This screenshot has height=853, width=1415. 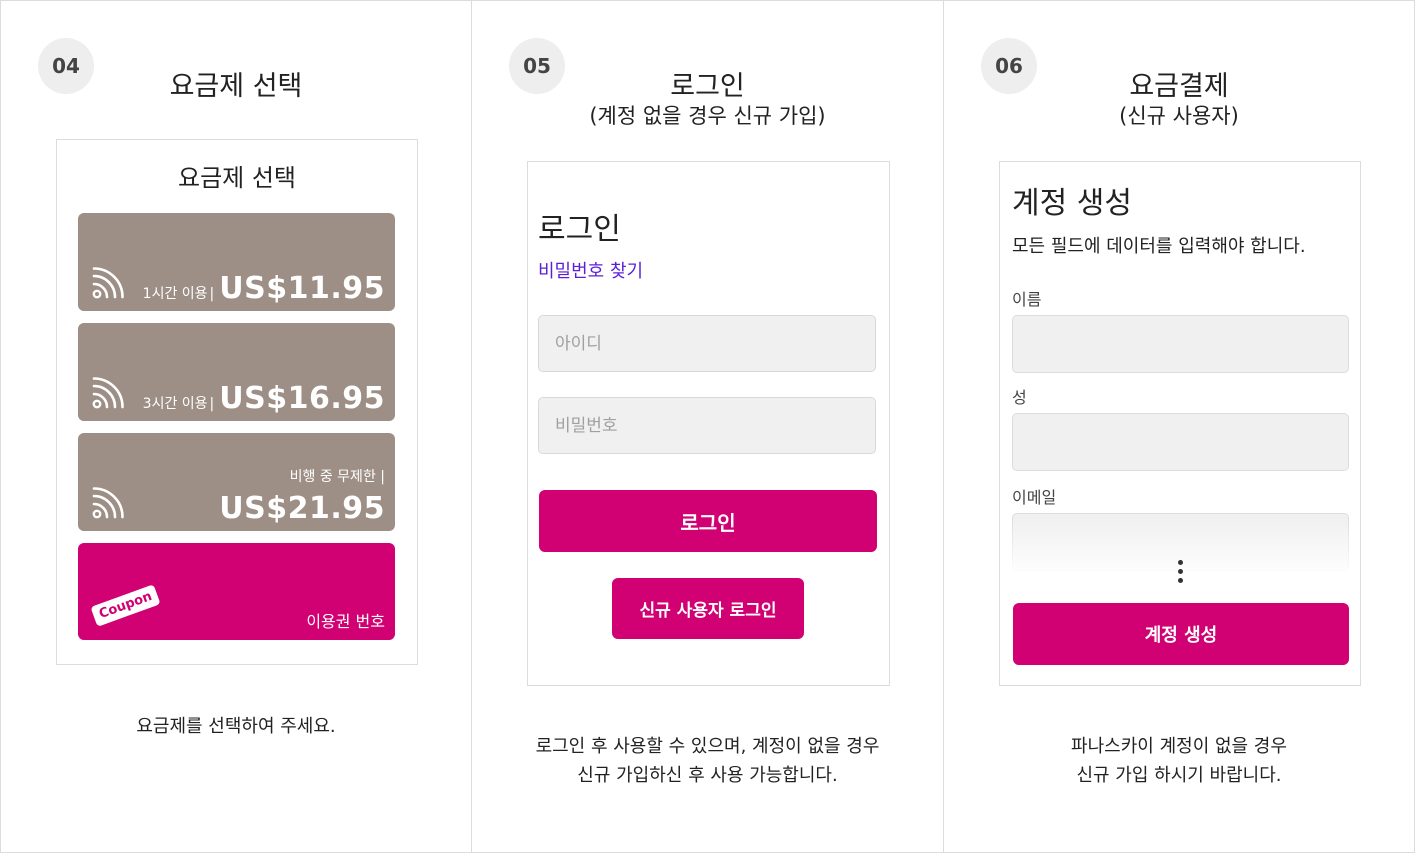 What do you see at coordinates (1019, 397) in the screenshot?
I see `last-name-label: 성` at bounding box center [1019, 397].